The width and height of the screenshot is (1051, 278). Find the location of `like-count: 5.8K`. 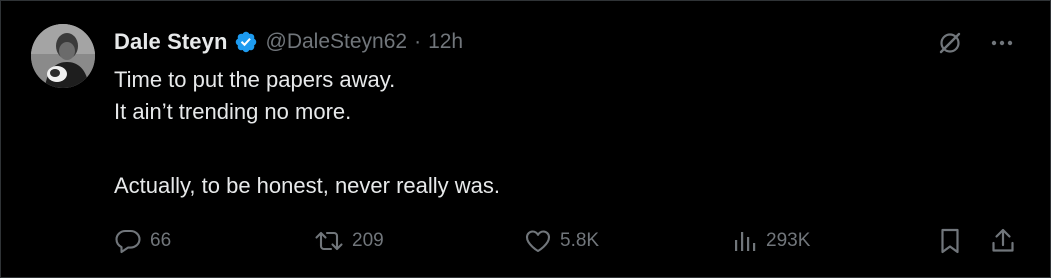

like-count: 5.8K is located at coordinates (580, 240).